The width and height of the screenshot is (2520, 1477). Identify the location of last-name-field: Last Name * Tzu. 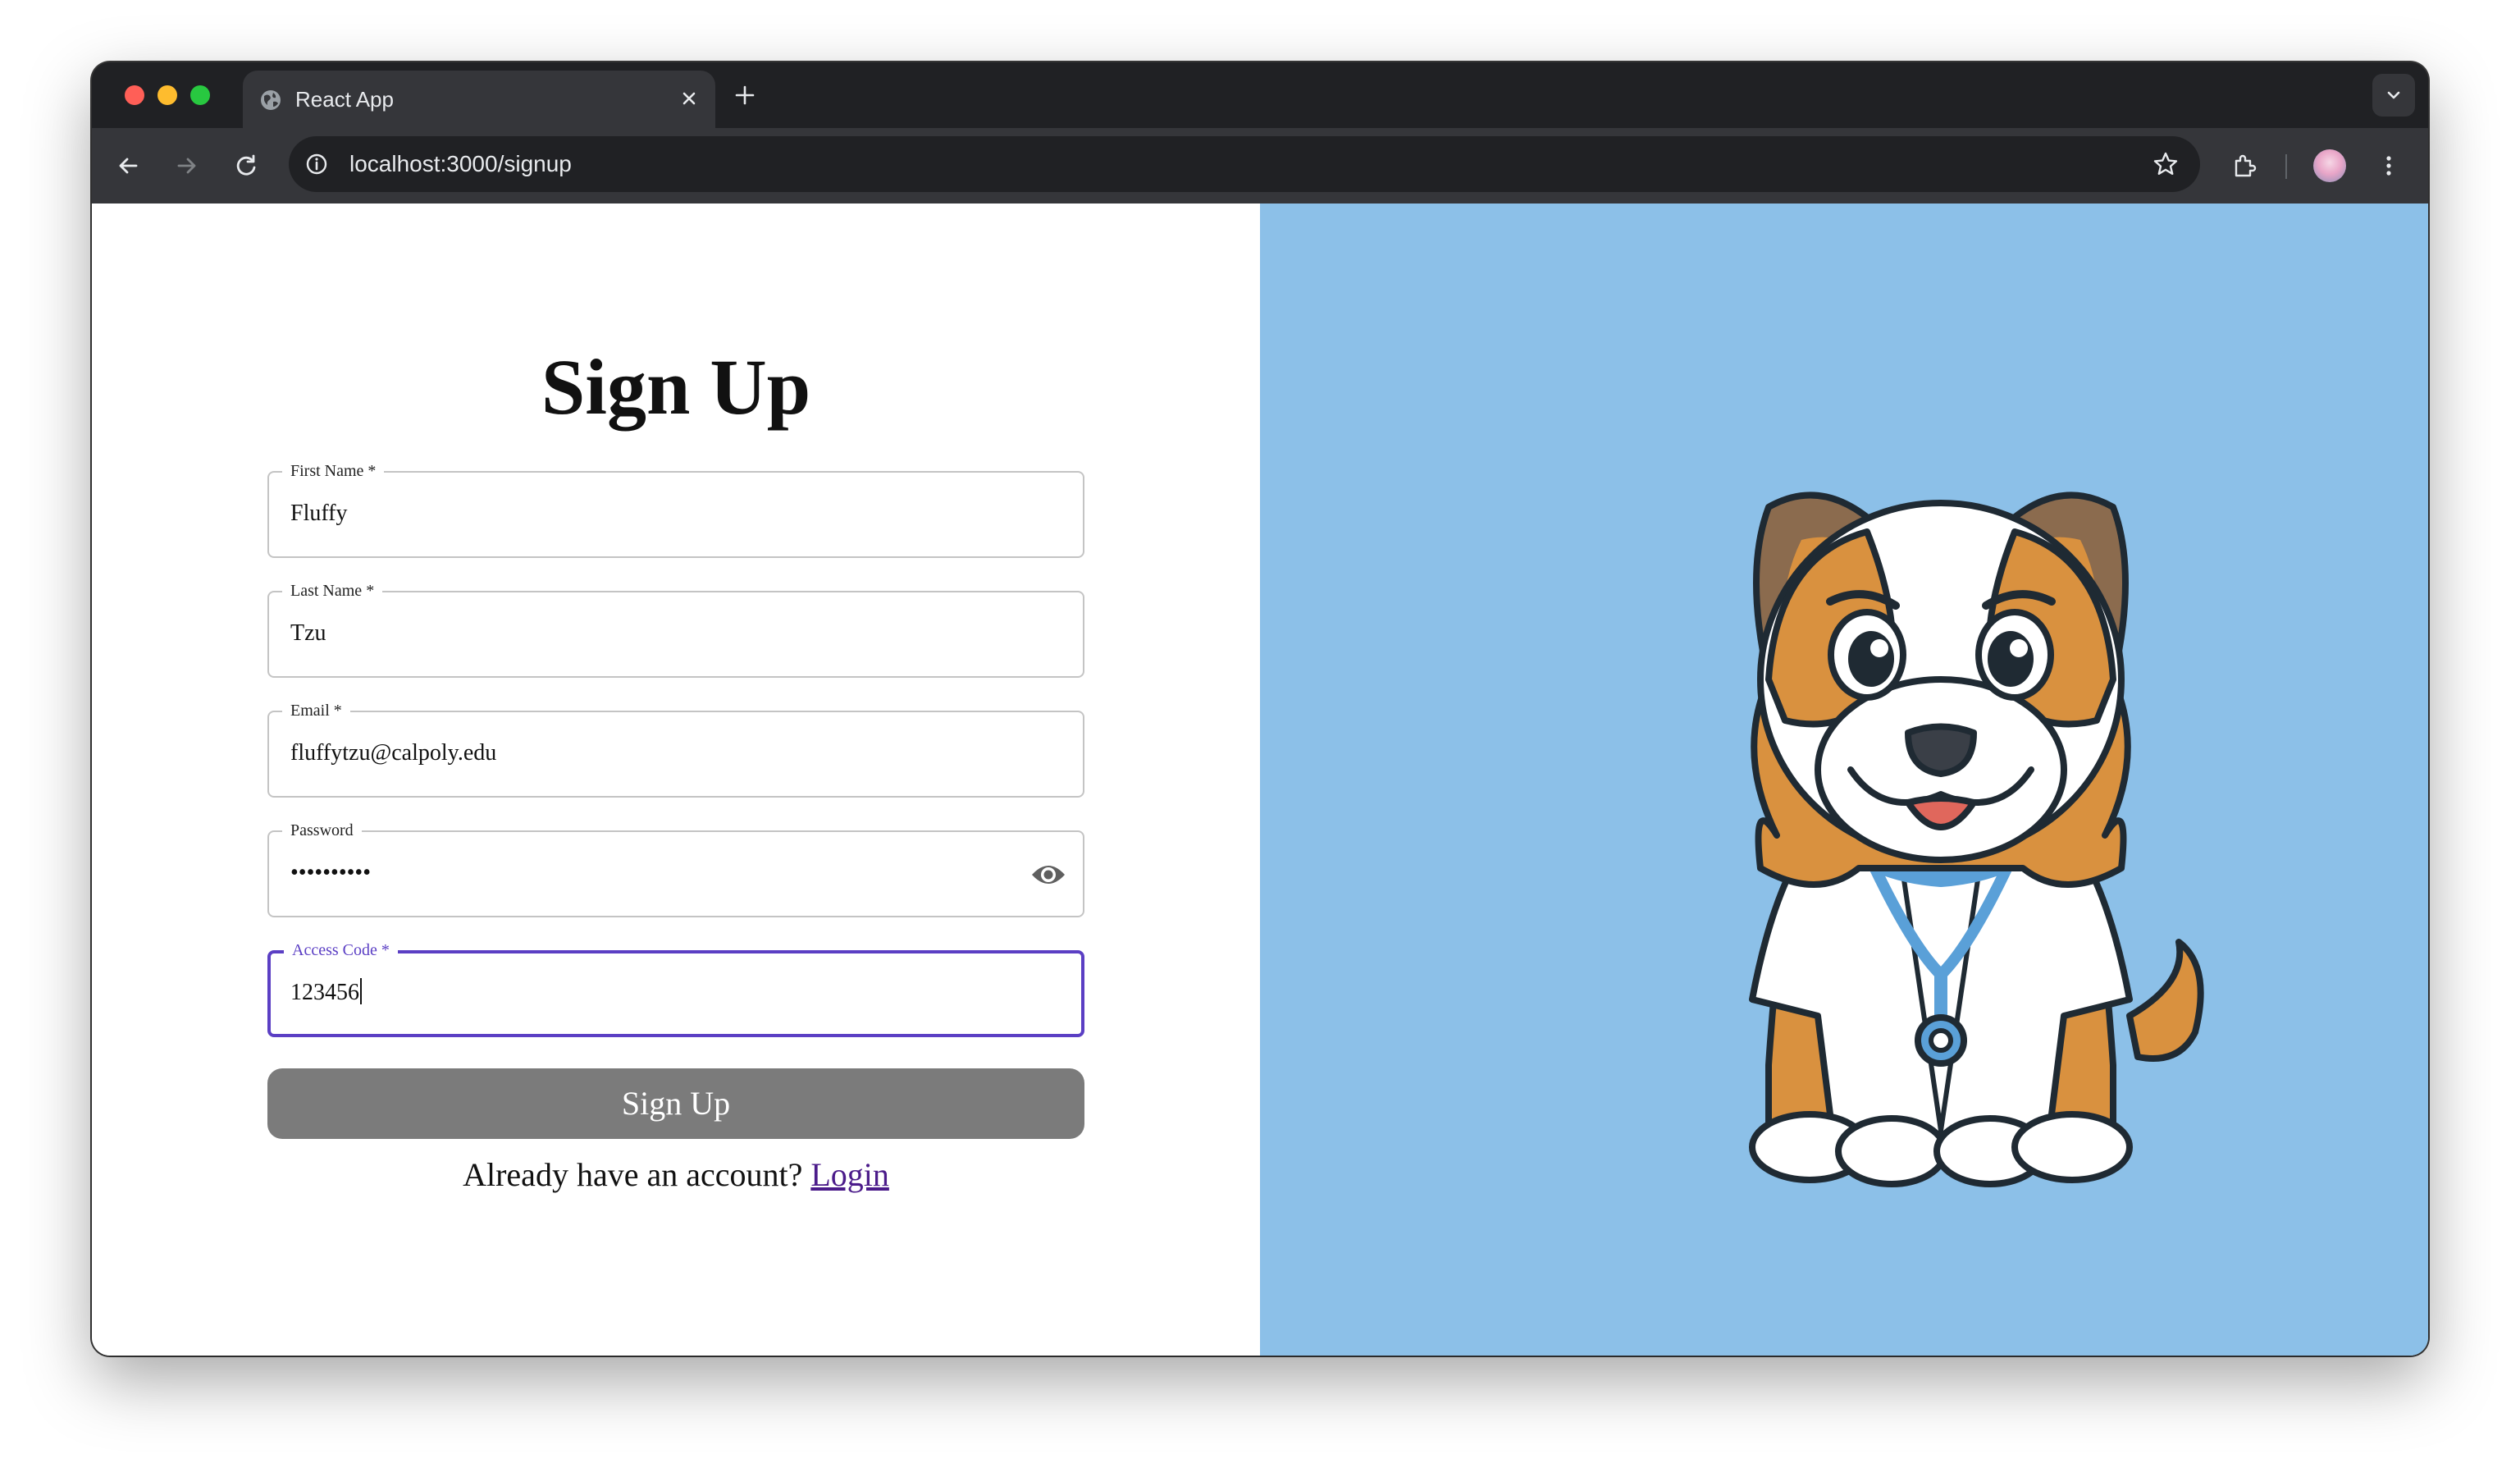
(675, 629).